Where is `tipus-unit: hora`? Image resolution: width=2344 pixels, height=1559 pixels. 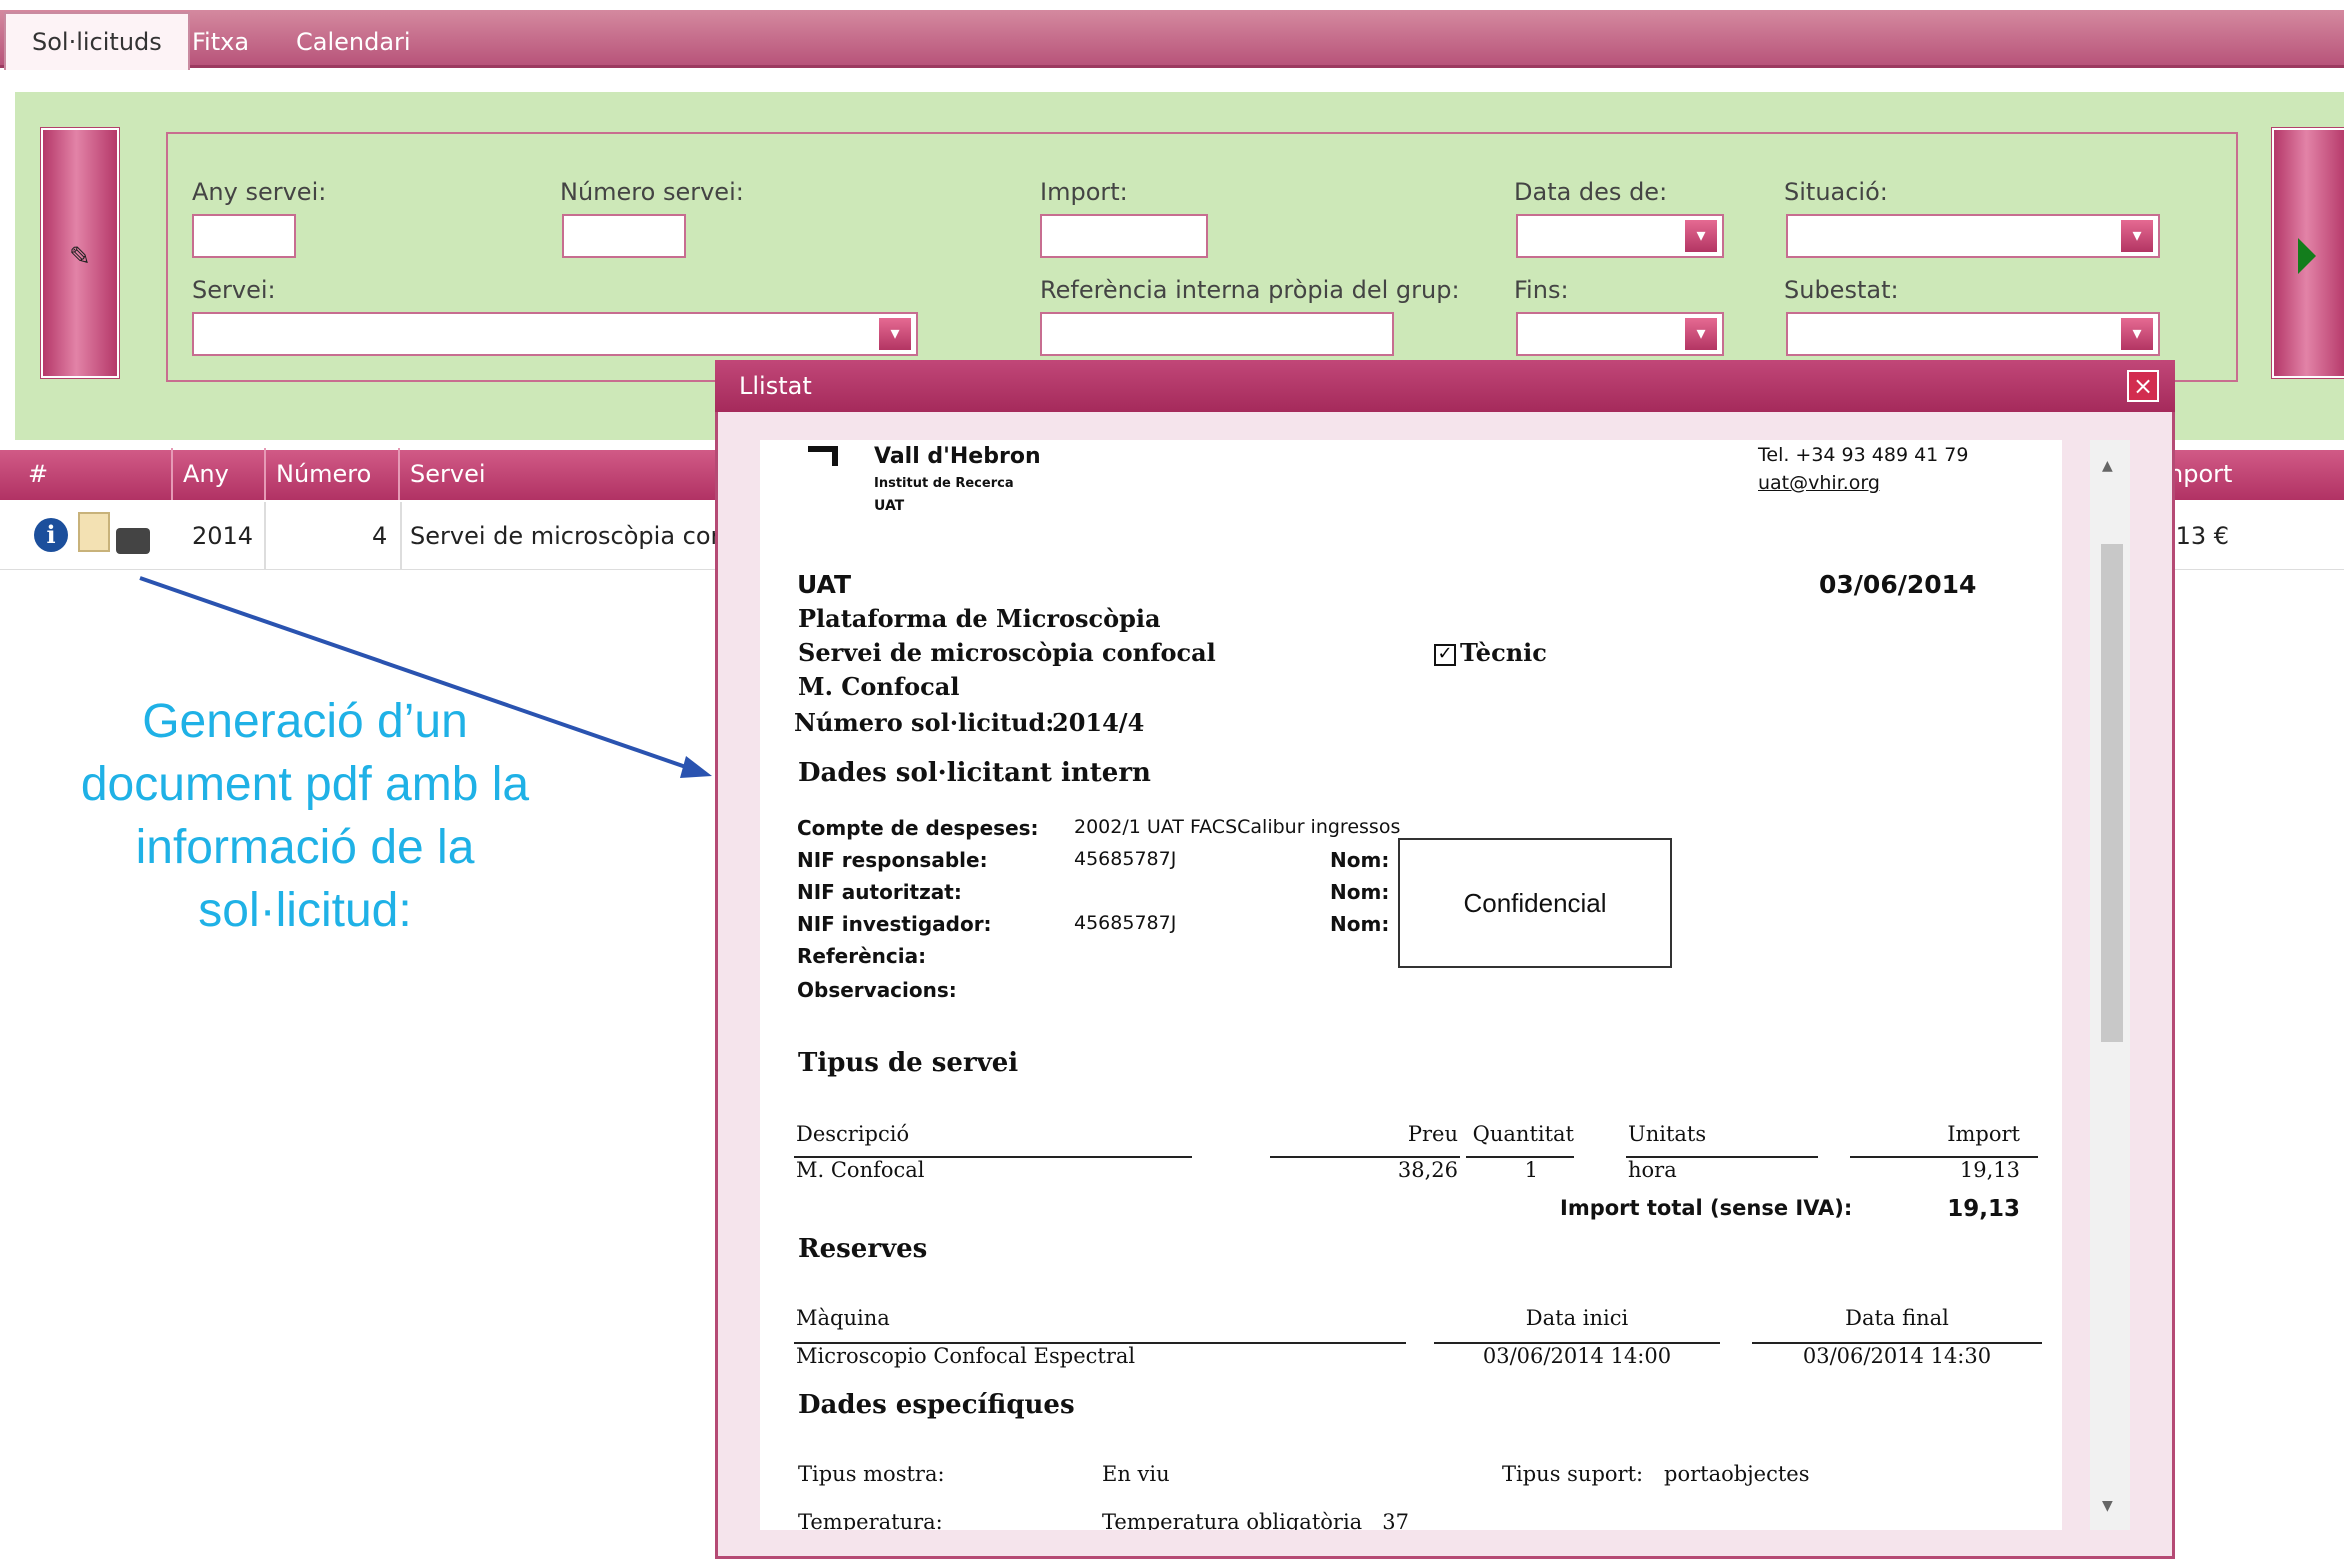 tipus-unit: hora is located at coordinates (1652, 1170).